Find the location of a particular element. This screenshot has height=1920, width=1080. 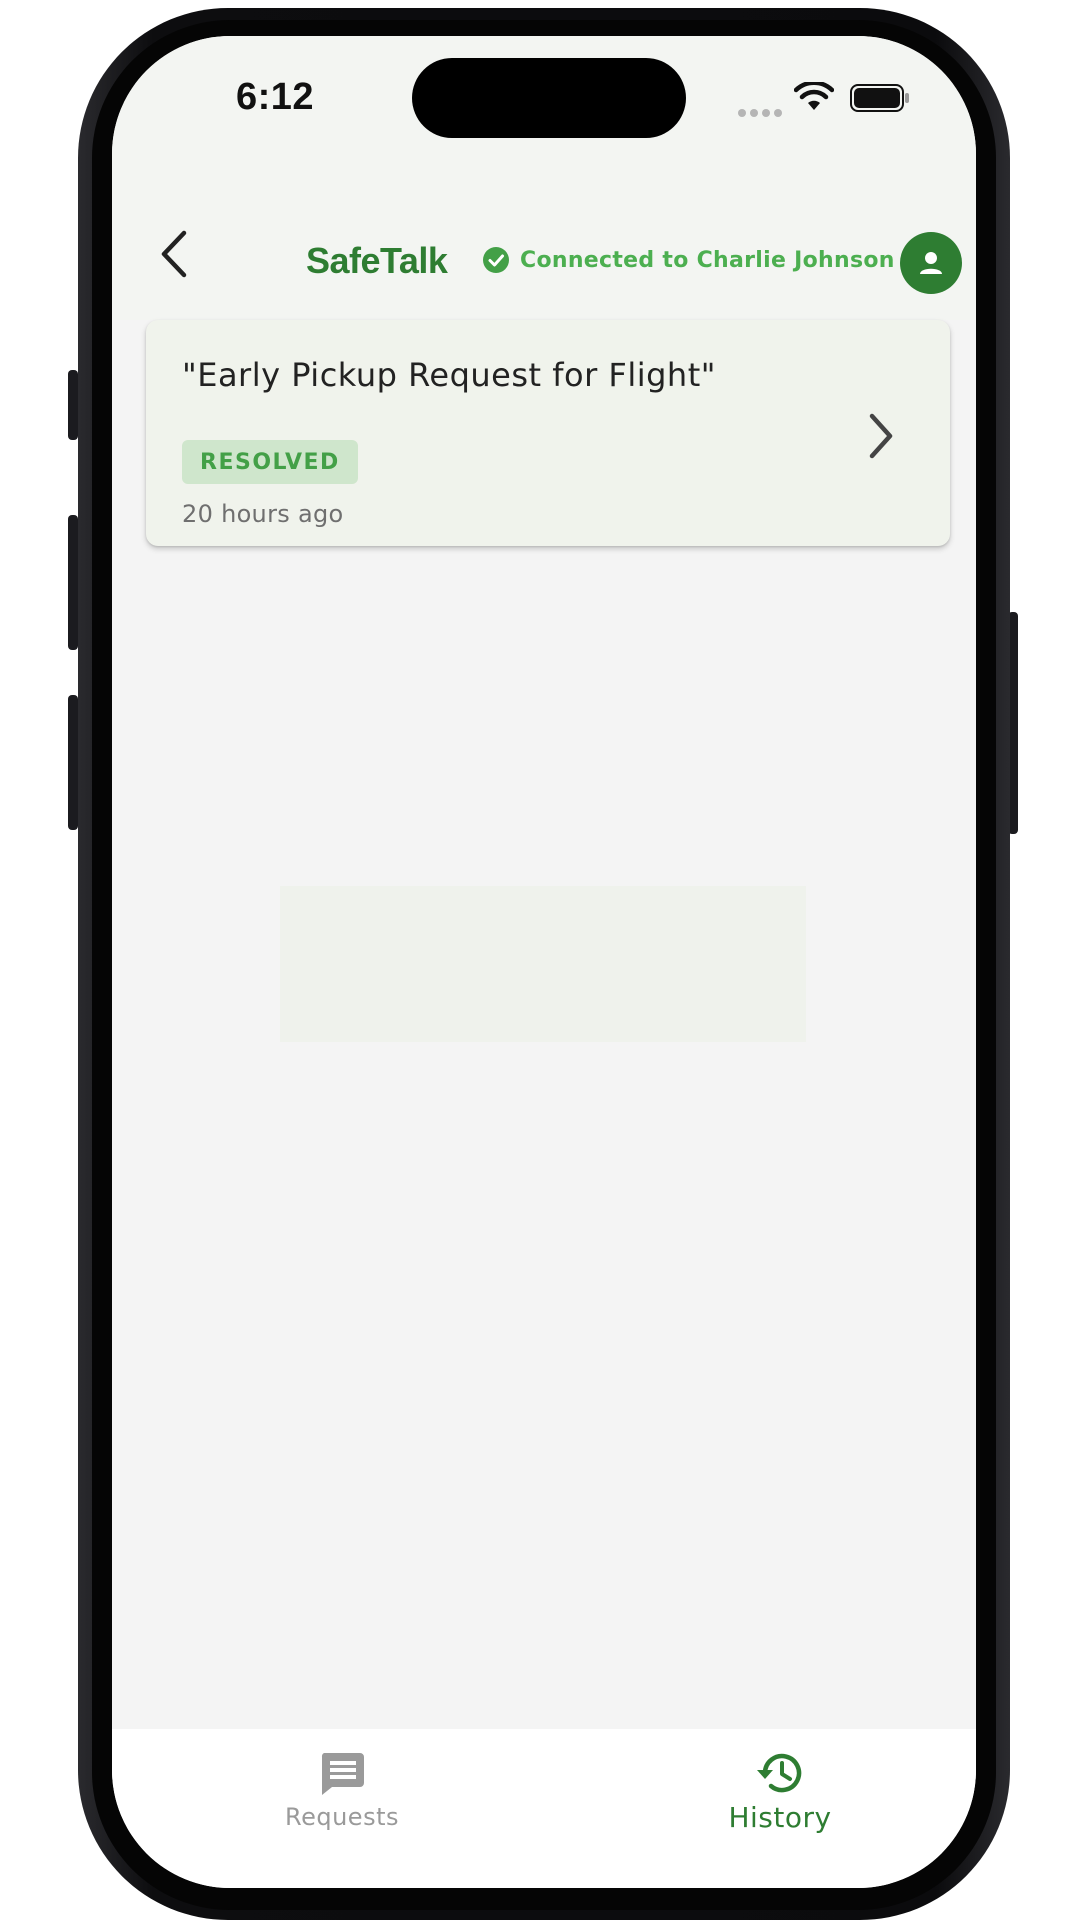

status-bar: 6:12 is located at coordinates (544, 111).